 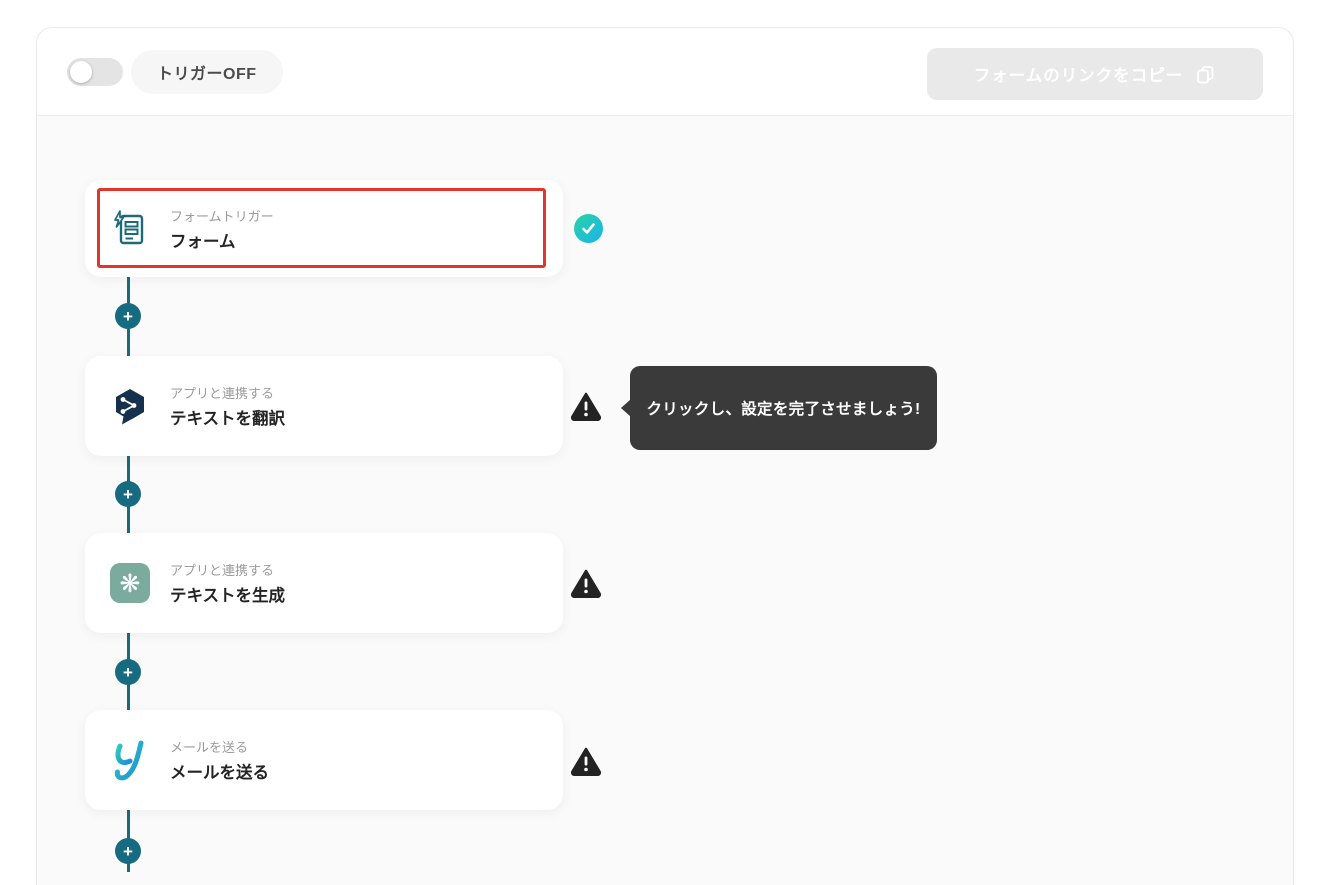 I want to click on add-step-button-2: +, so click(x=128, y=494).